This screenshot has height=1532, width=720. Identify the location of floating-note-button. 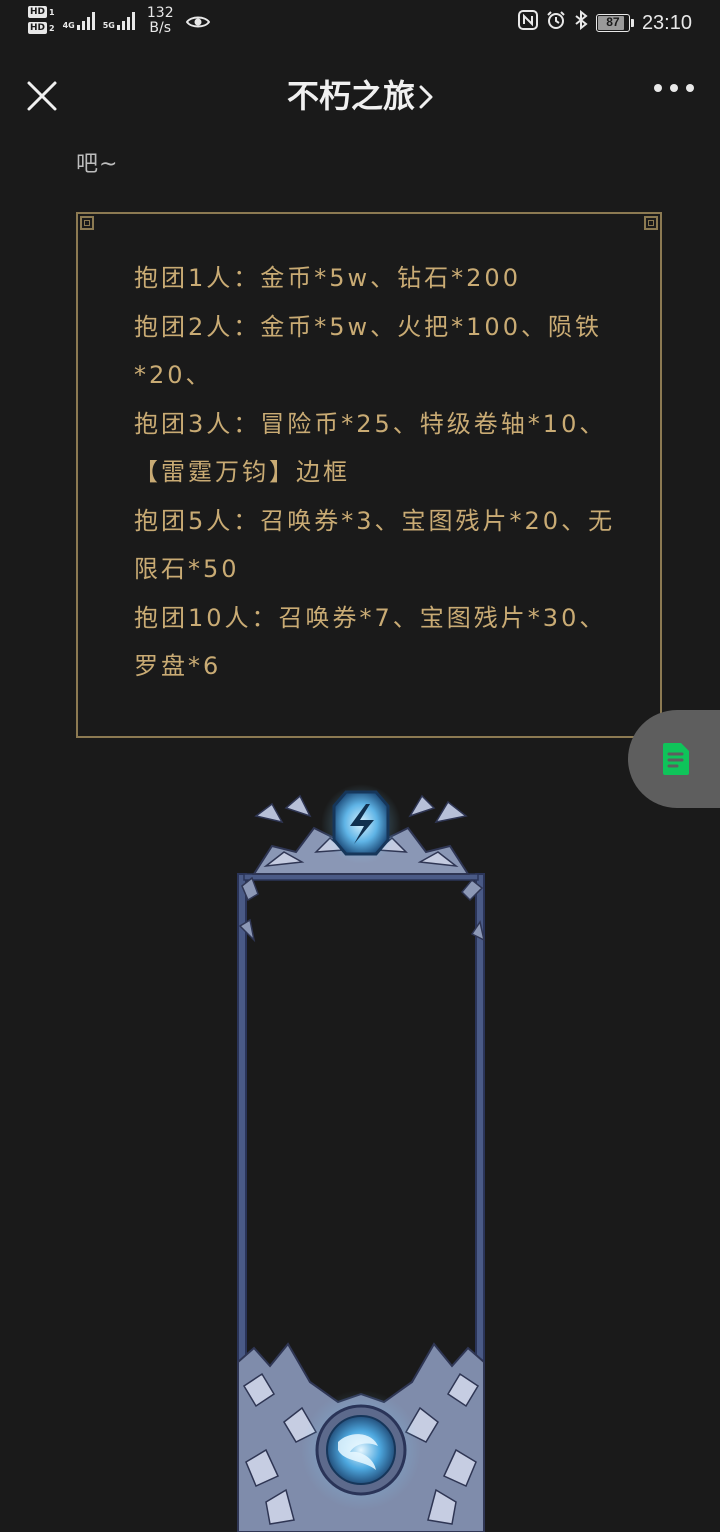
(674, 759).